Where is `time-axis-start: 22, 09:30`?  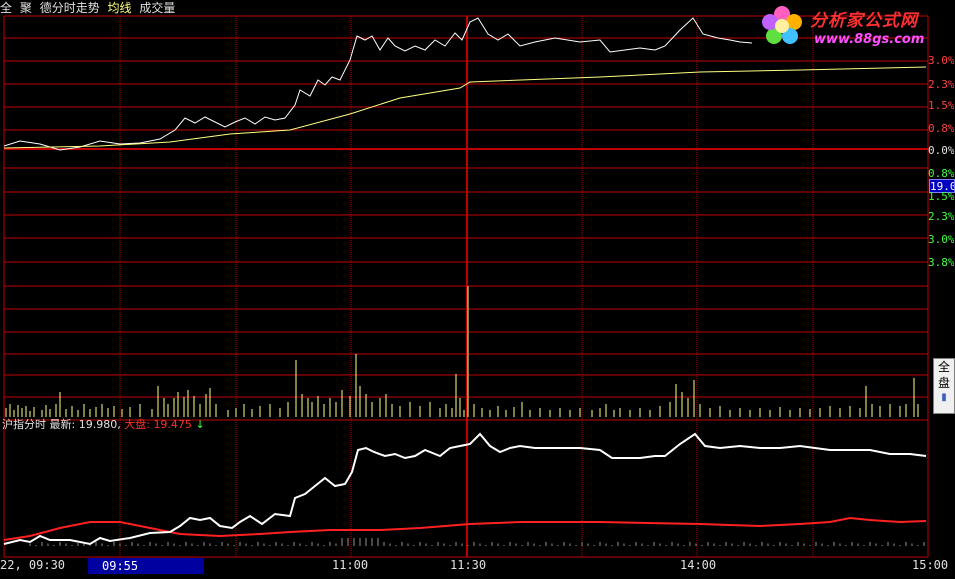 time-axis-start: 22, 09:30 is located at coordinates (33, 565).